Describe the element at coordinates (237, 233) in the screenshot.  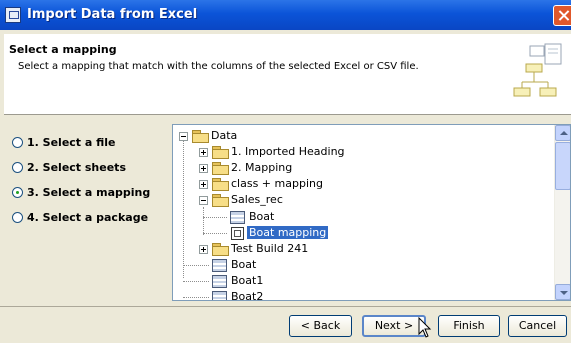
I see `mapping-icon` at that location.